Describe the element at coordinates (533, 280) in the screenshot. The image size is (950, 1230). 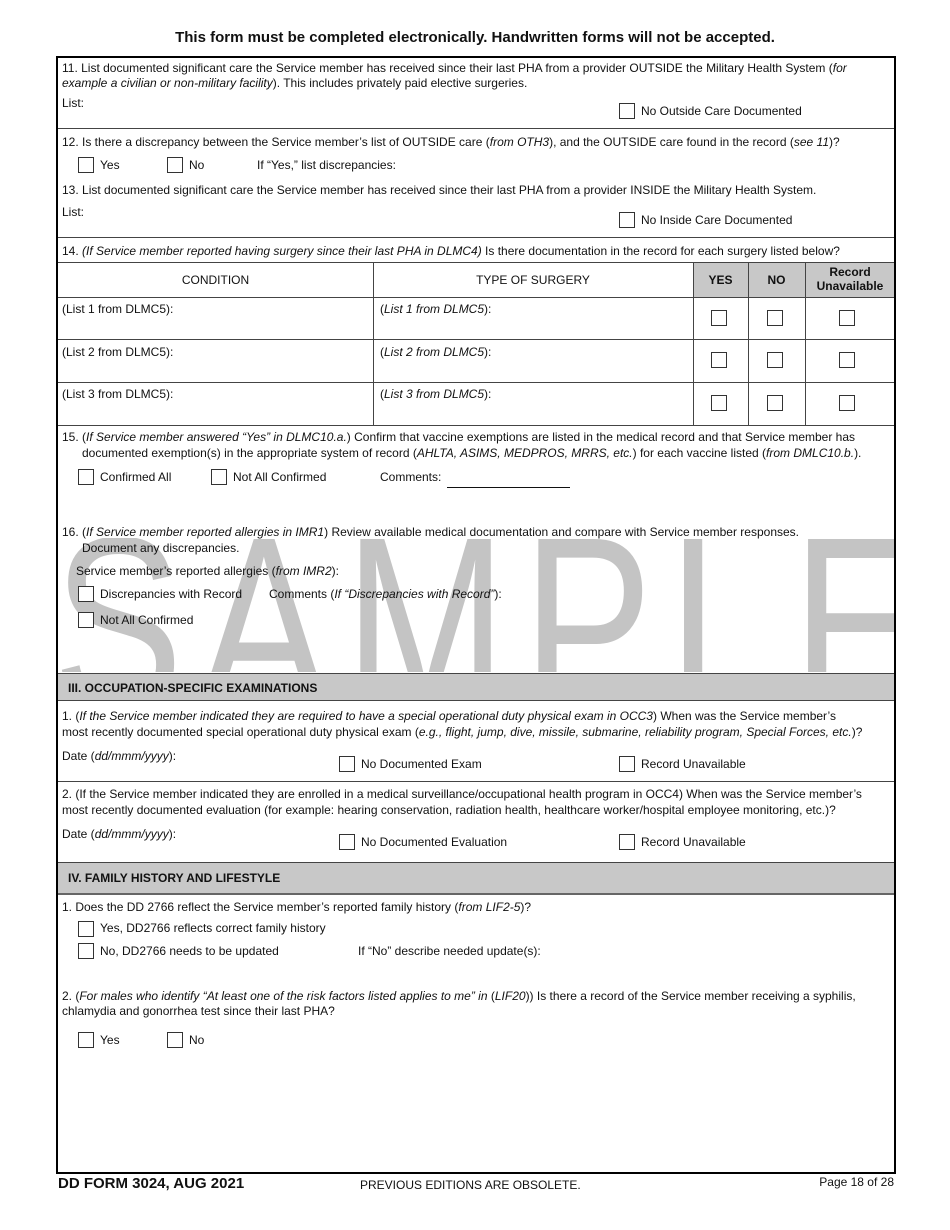
I see `header-type-of-surgery: TYPE OF SURGERY` at that location.